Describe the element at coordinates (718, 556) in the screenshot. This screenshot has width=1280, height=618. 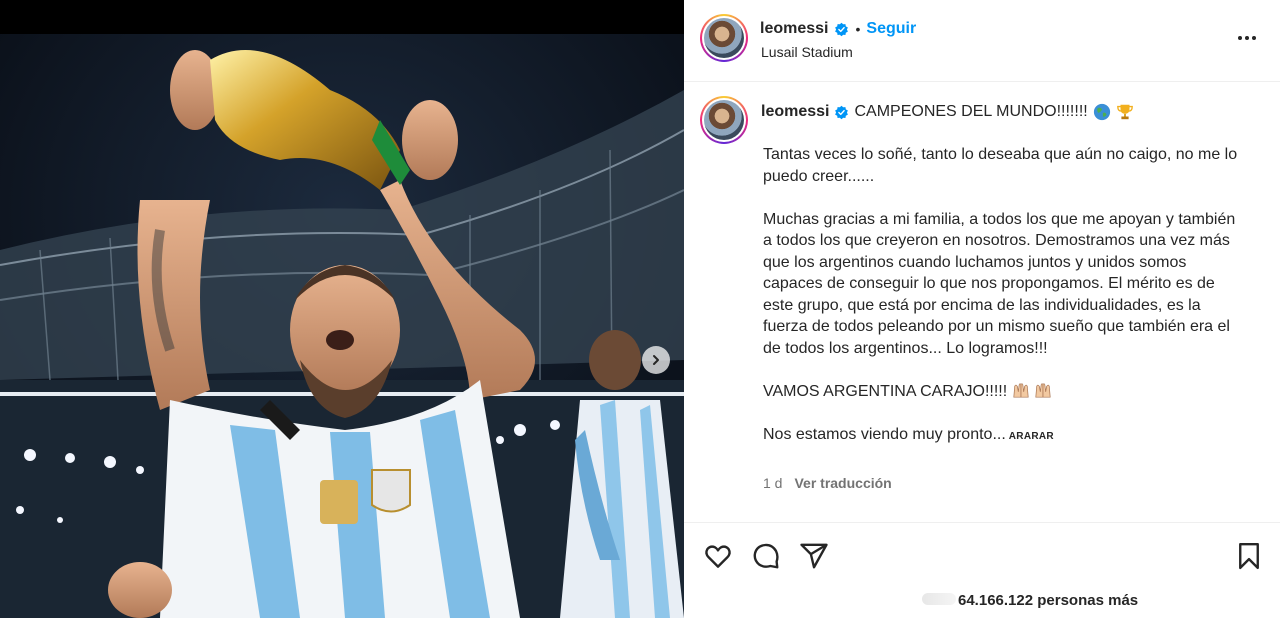
I see `heart-icon` at that location.